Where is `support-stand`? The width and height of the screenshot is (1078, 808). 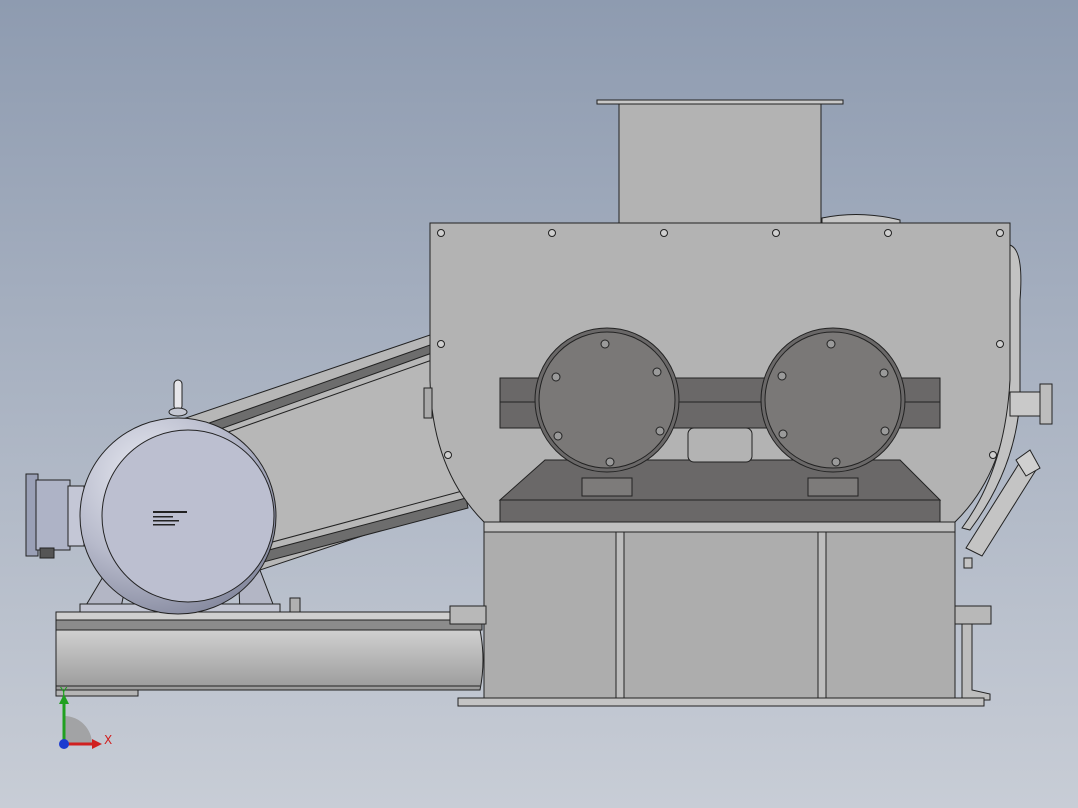
support-stand is located at coordinates (720, 614).